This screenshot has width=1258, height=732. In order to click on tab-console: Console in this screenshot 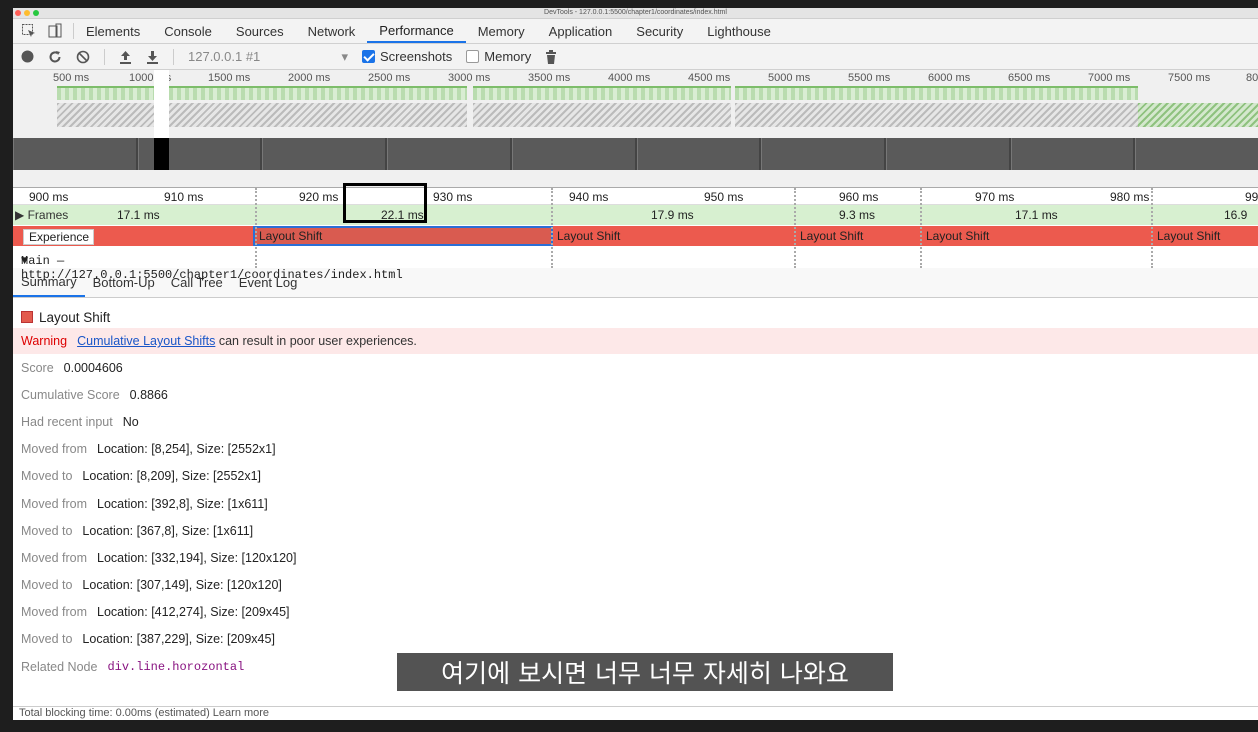, I will do `click(188, 31)`.